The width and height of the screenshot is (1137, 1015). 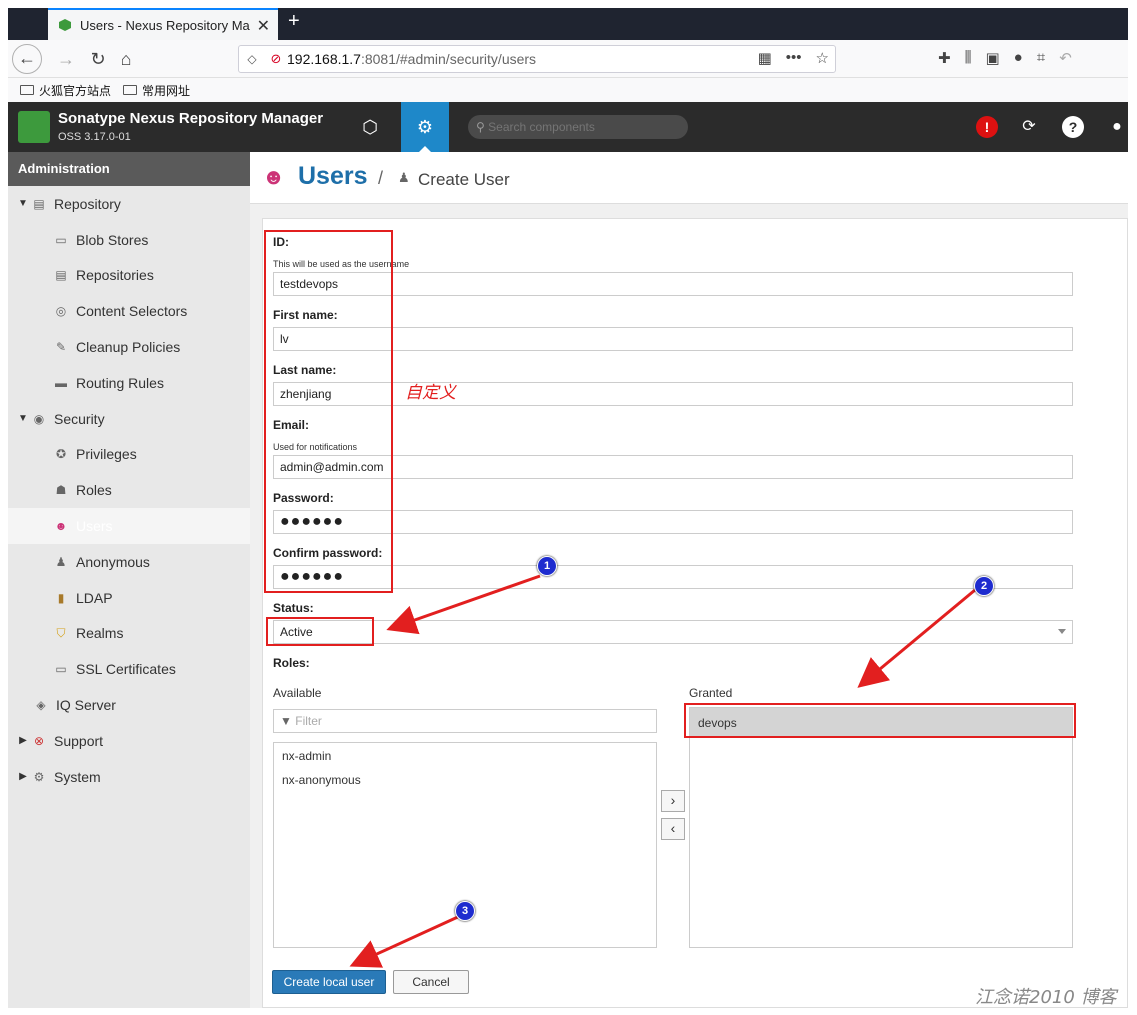 I want to click on annotation-box-status, so click(x=320, y=631).